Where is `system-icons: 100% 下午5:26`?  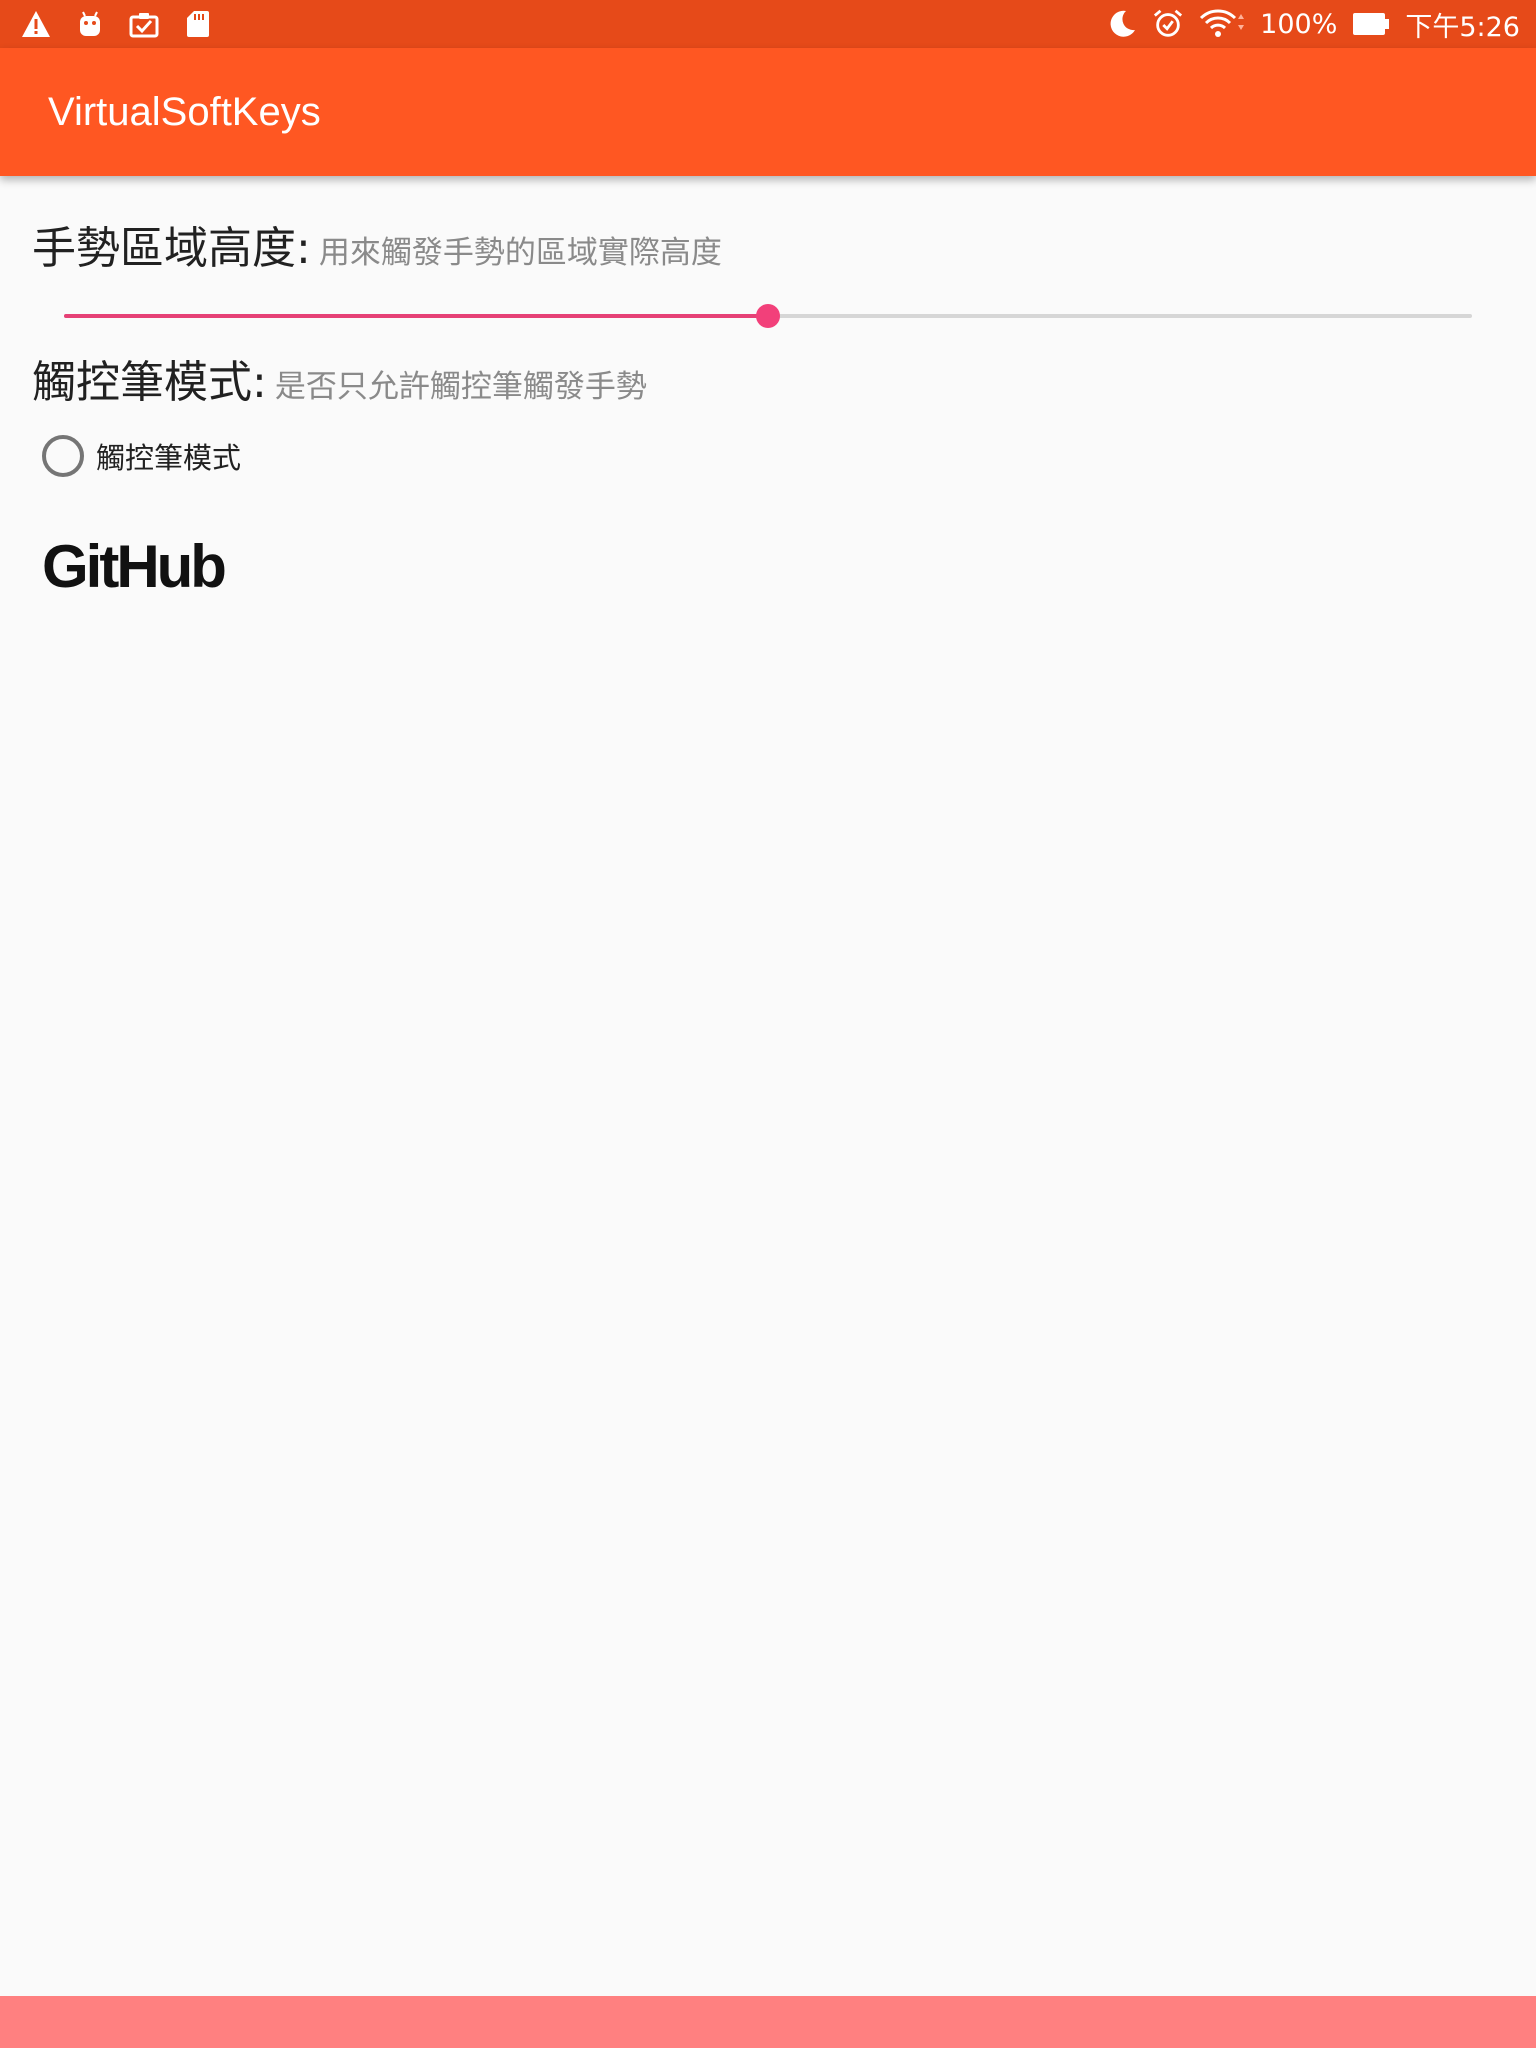
system-icons: 100% 下午5:26 is located at coordinates (1313, 24).